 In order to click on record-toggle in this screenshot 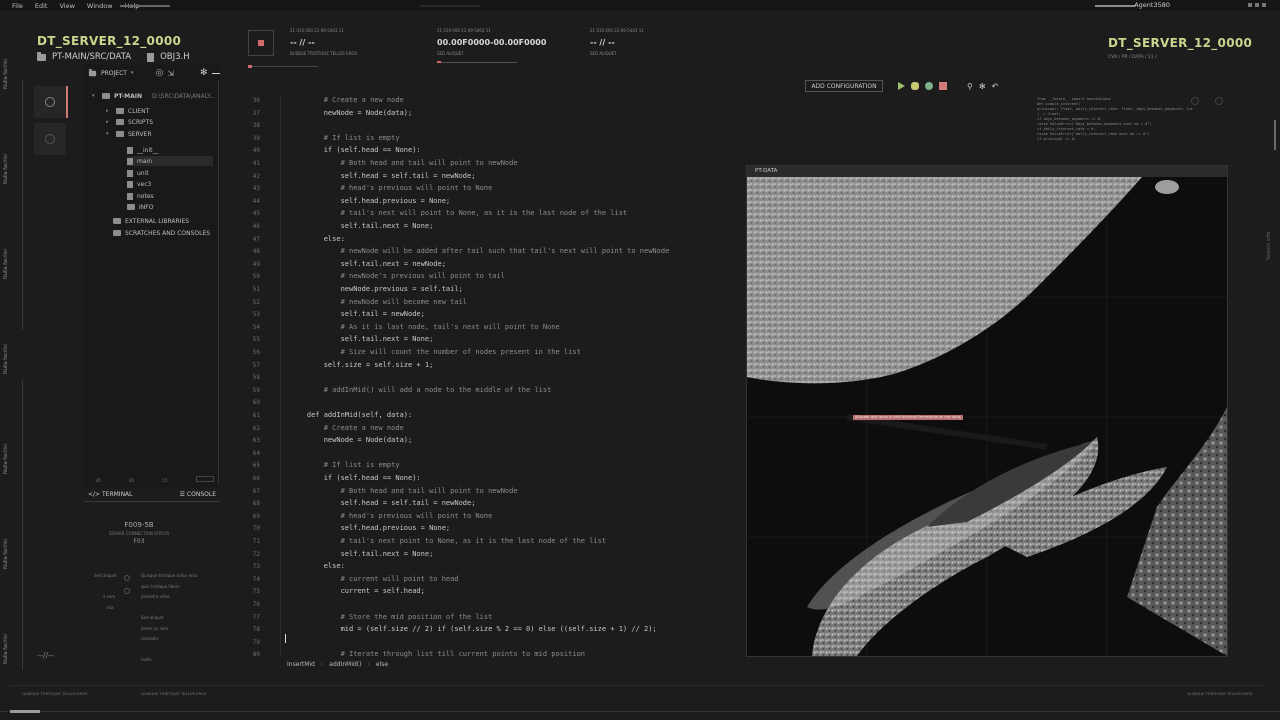, I will do `click(261, 43)`.